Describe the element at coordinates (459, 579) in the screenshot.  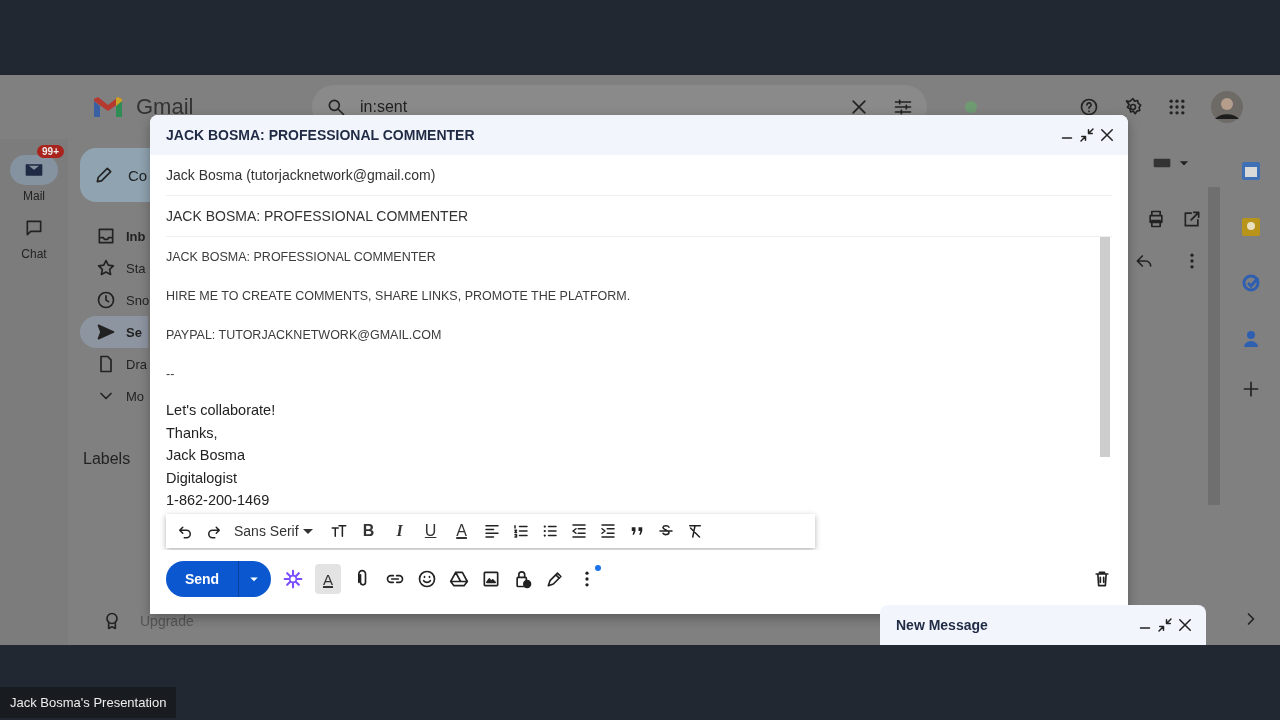
I see `drive-icon` at that location.